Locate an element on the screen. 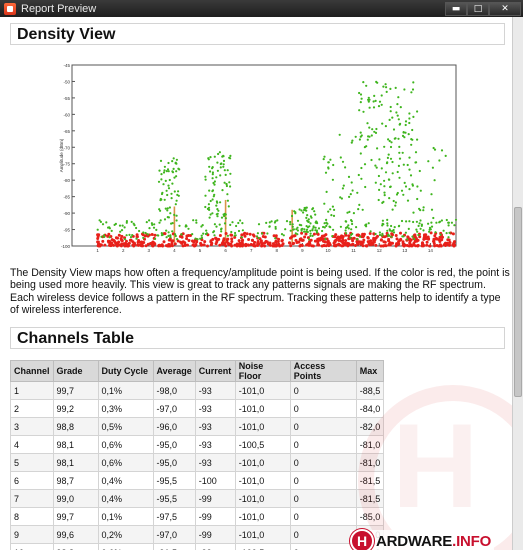 The width and height of the screenshot is (523, 550). y-tick-label: -50 is located at coordinates (66, 81).